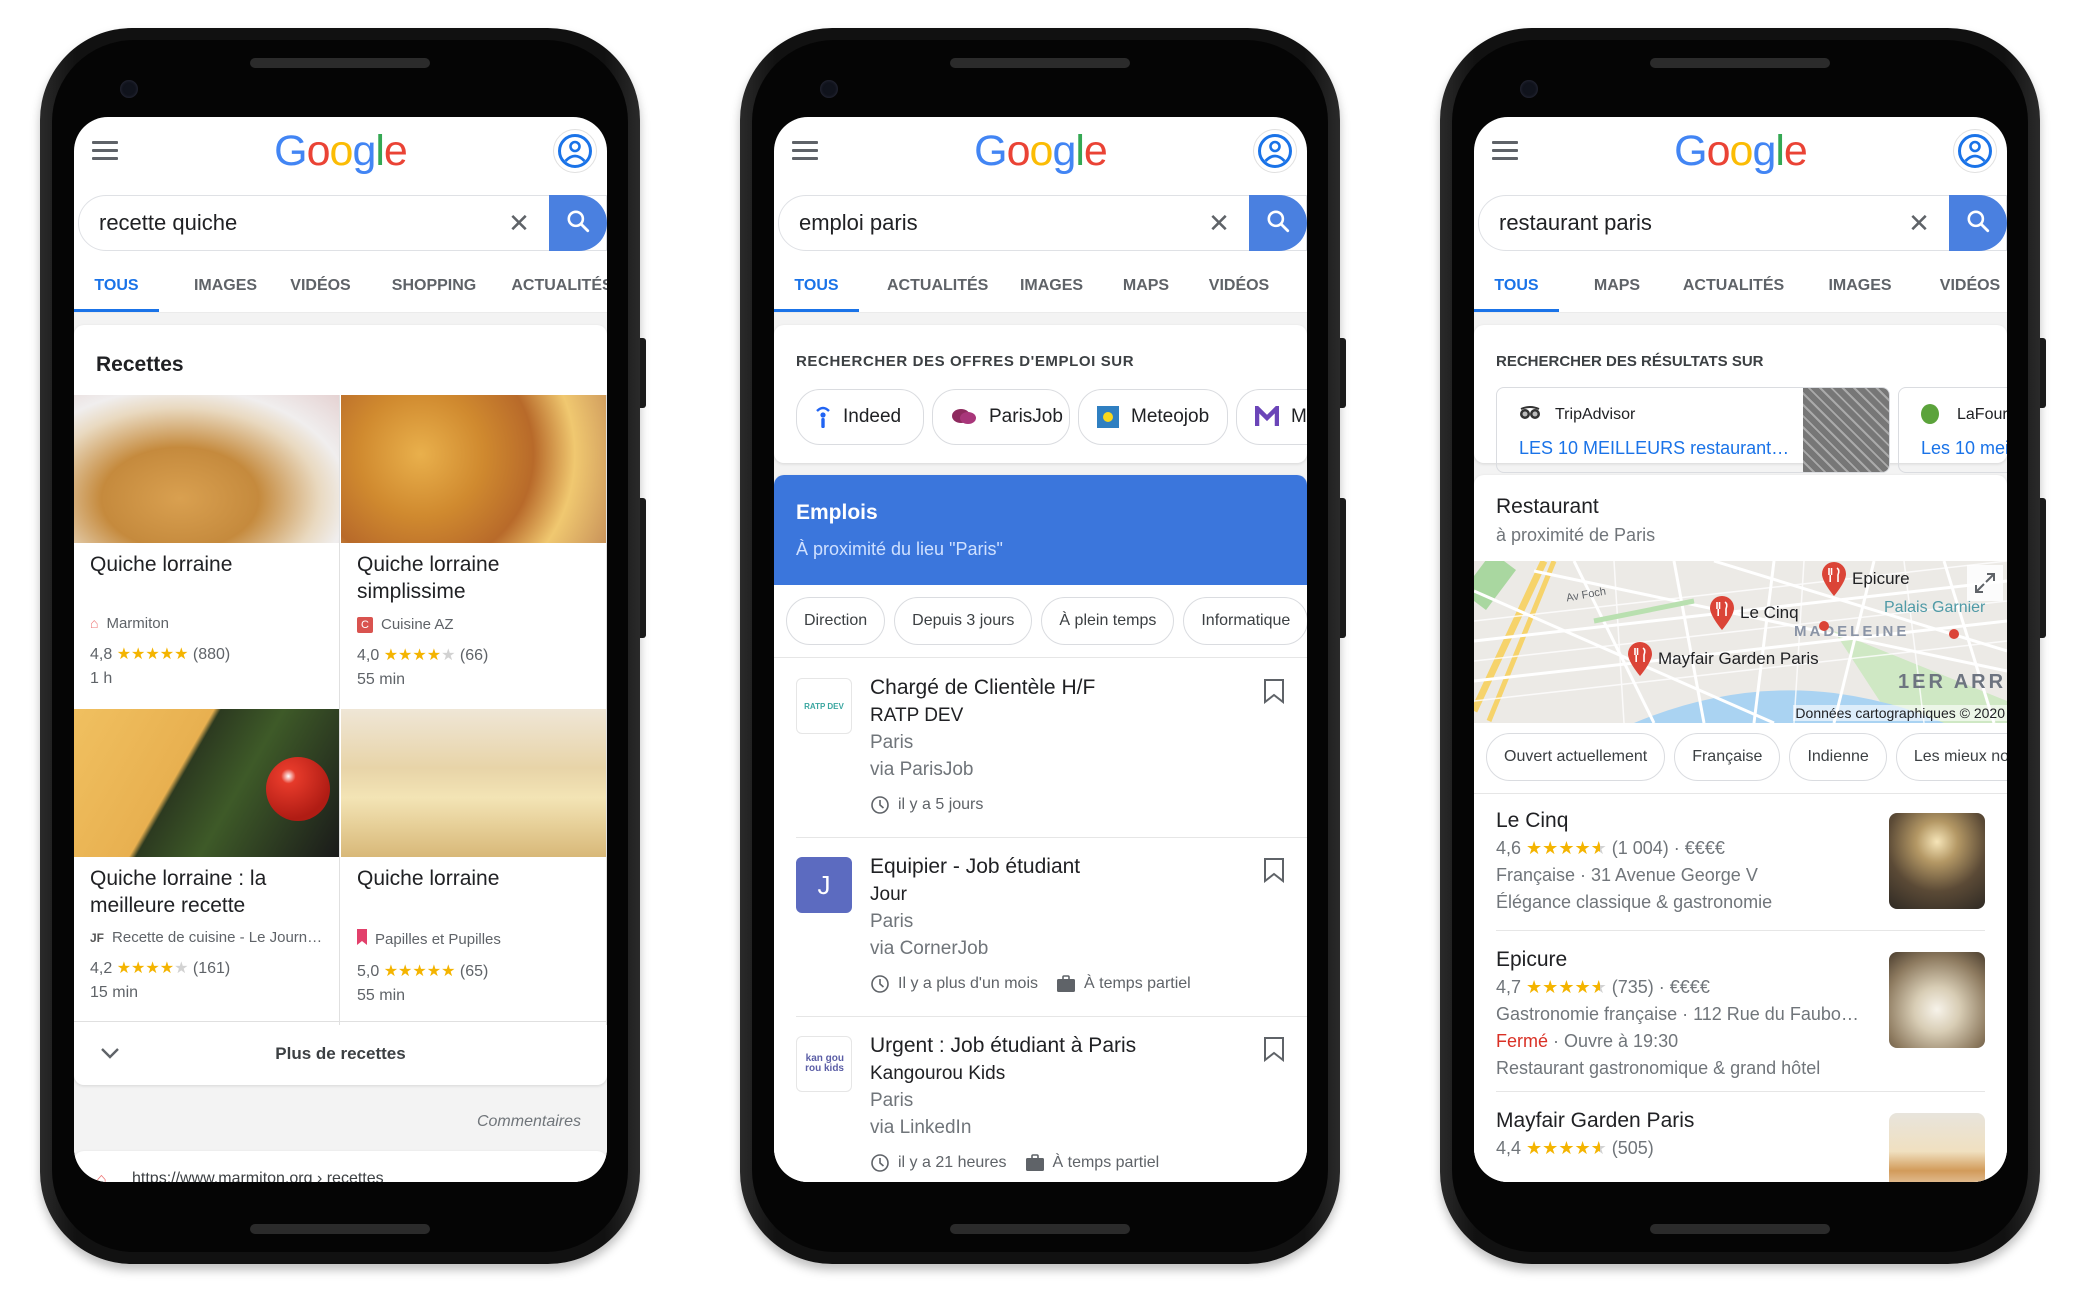 This screenshot has width=2080, height=1300. I want to click on rating-value: 4,4, so click(1509, 1148).